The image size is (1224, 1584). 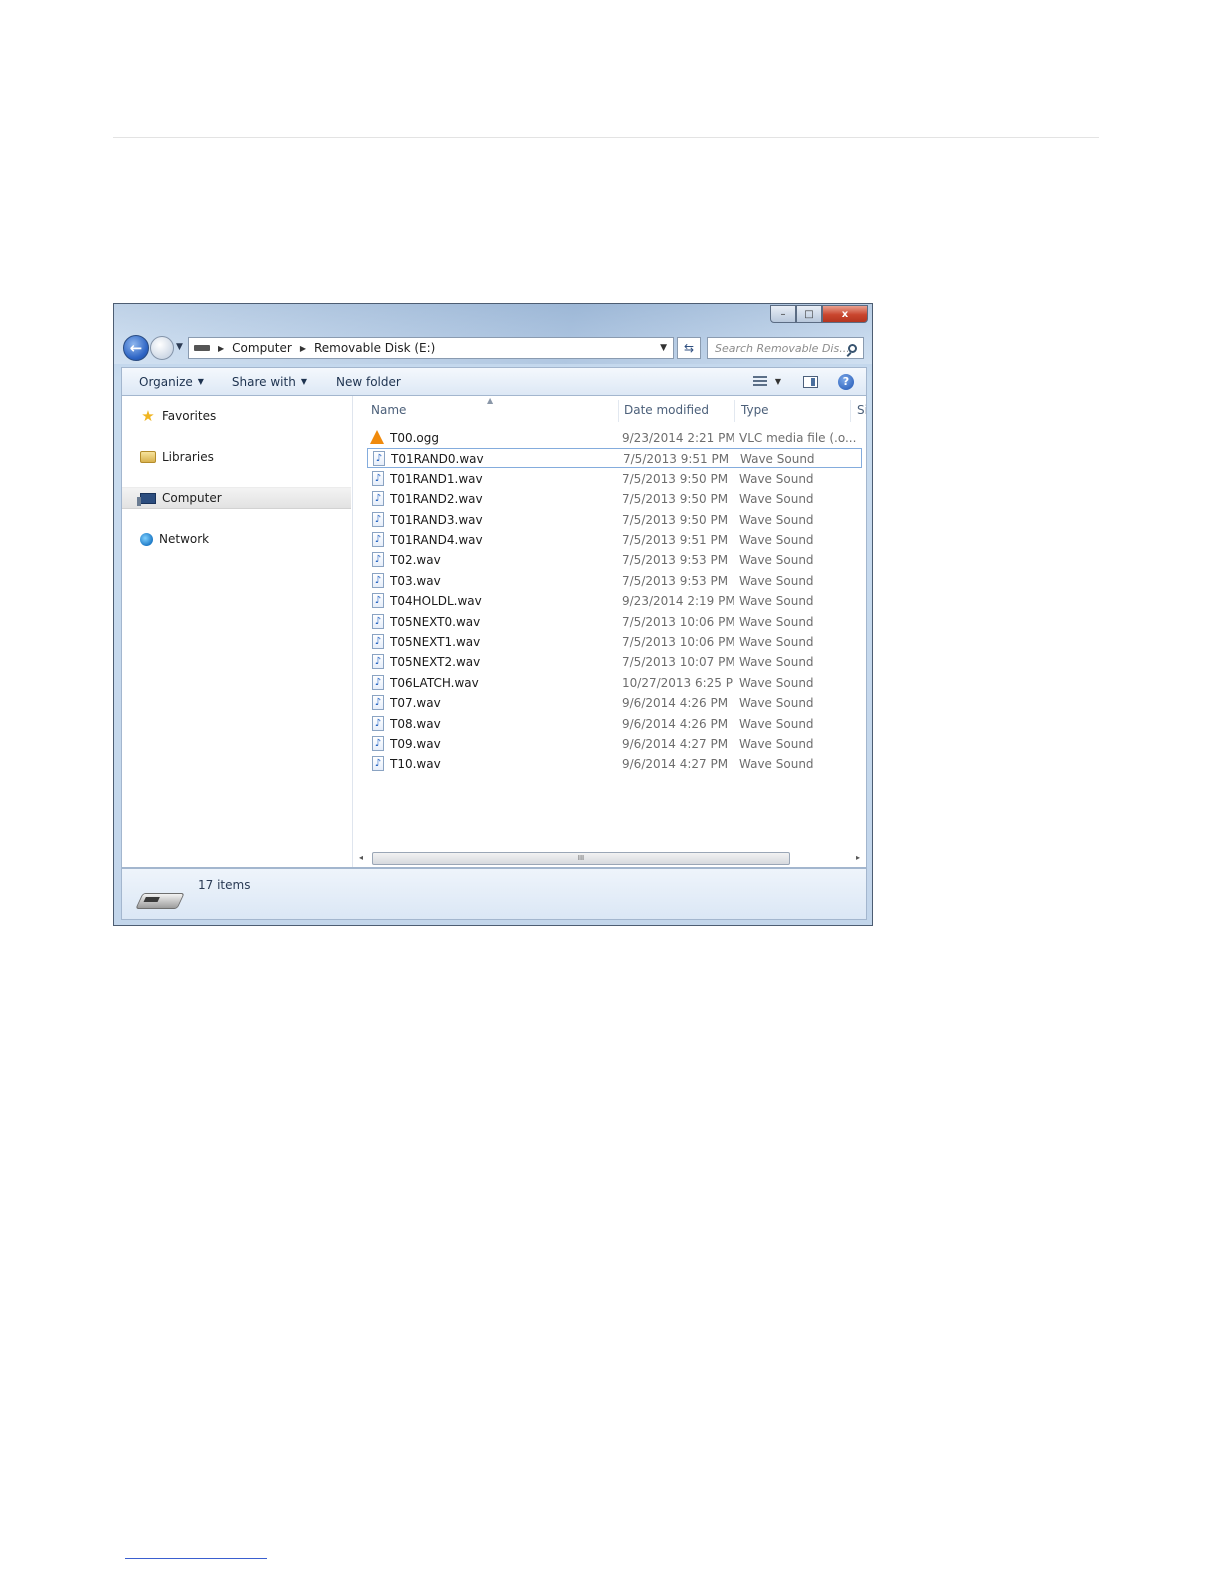 What do you see at coordinates (614, 560) in the screenshot?
I see `file-row: ♪ T02.wav 7/5/2013 9:53 PM Wave Sound` at bounding box center [614, 560].